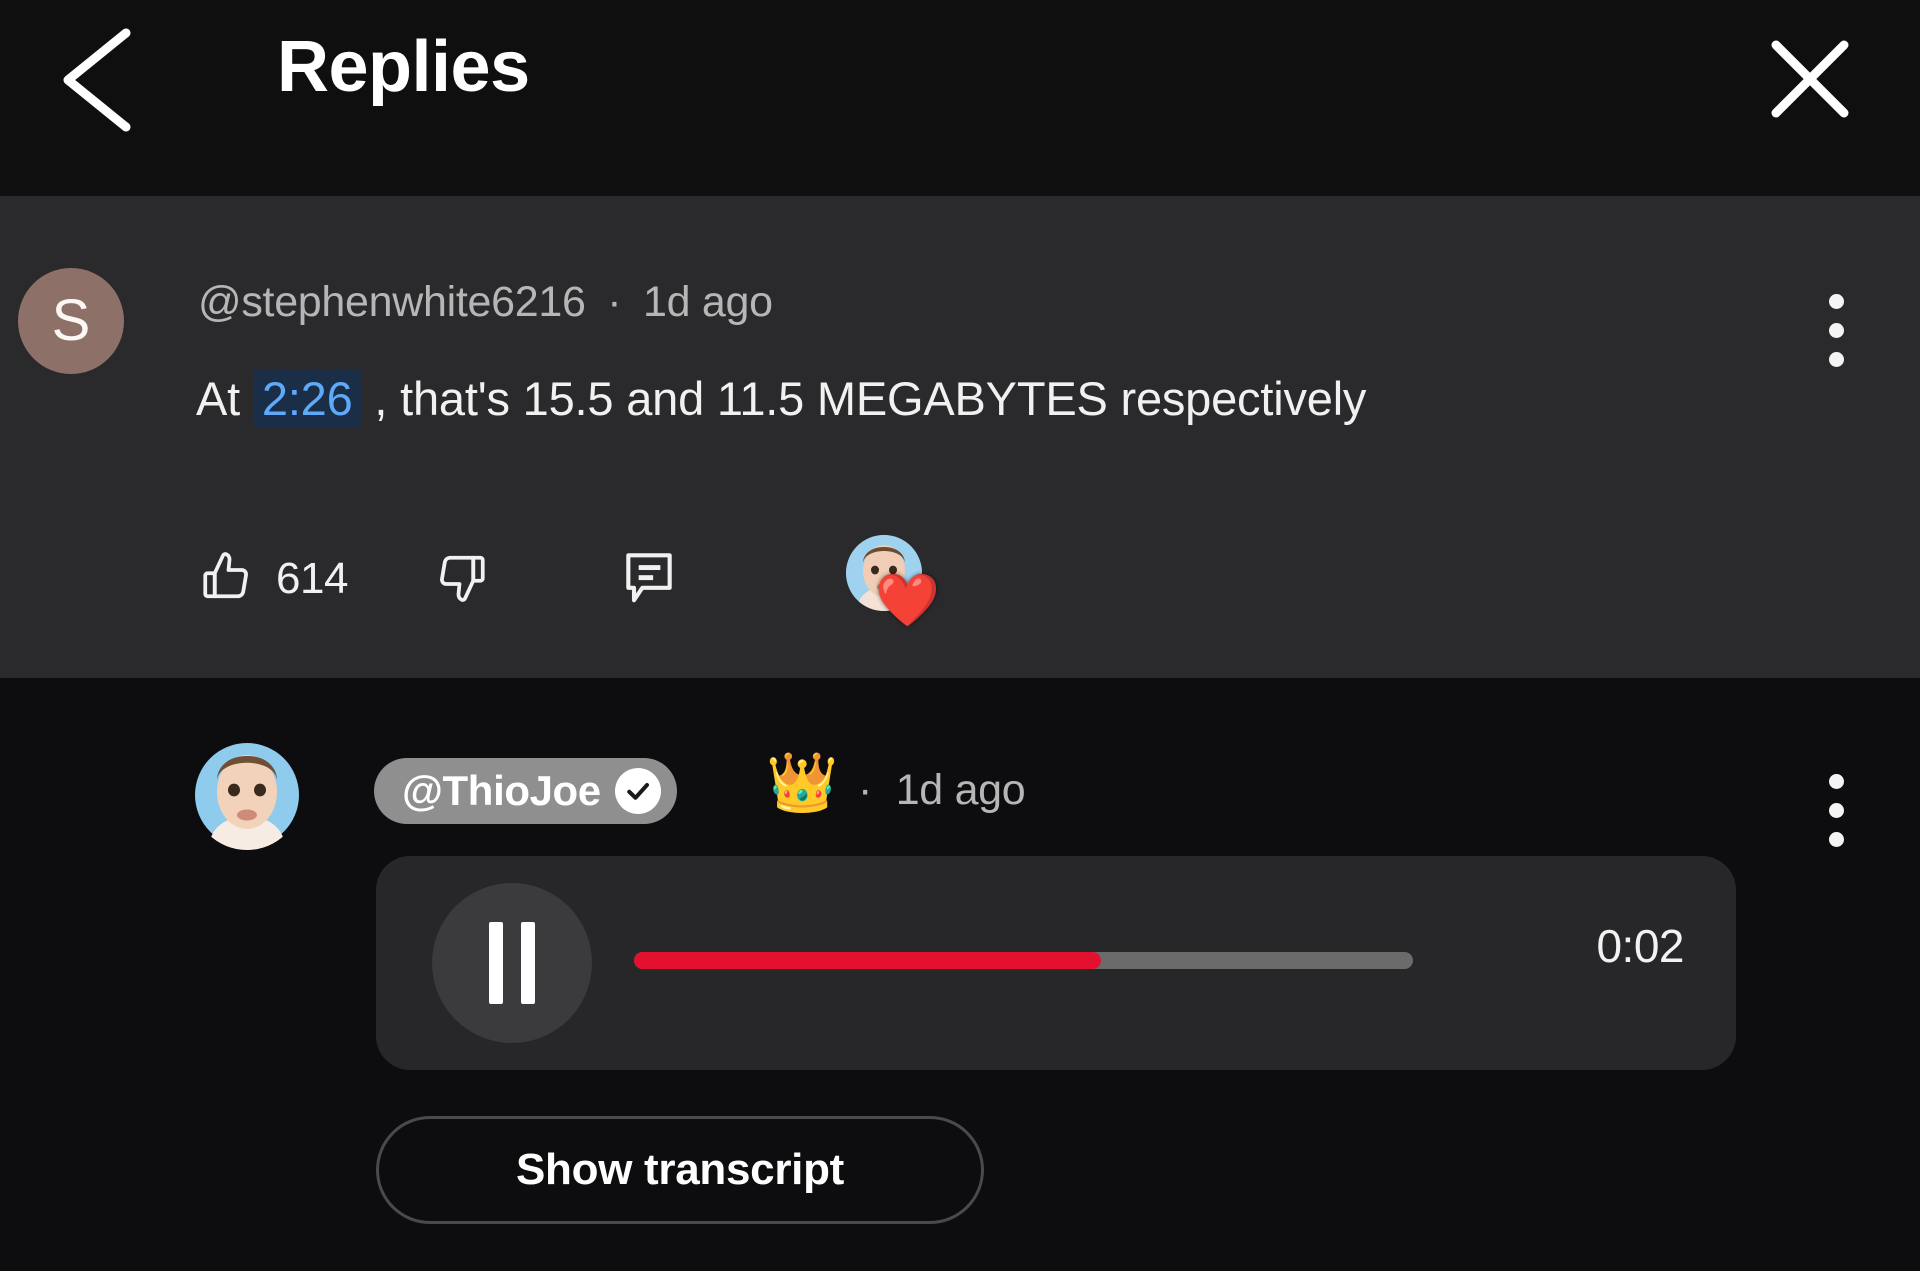 The width and height of the screenshot is (1920, 1271). I want to click on back-button, so click(95, 80).